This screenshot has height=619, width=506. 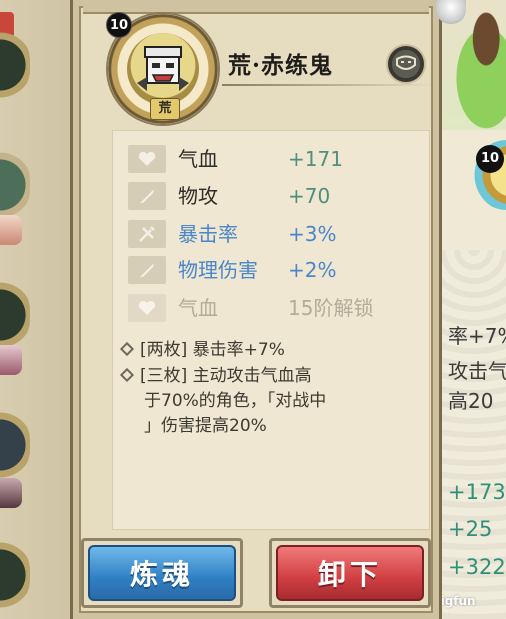 I want to click on yuhun-portrait, so click(x=163, y=69).